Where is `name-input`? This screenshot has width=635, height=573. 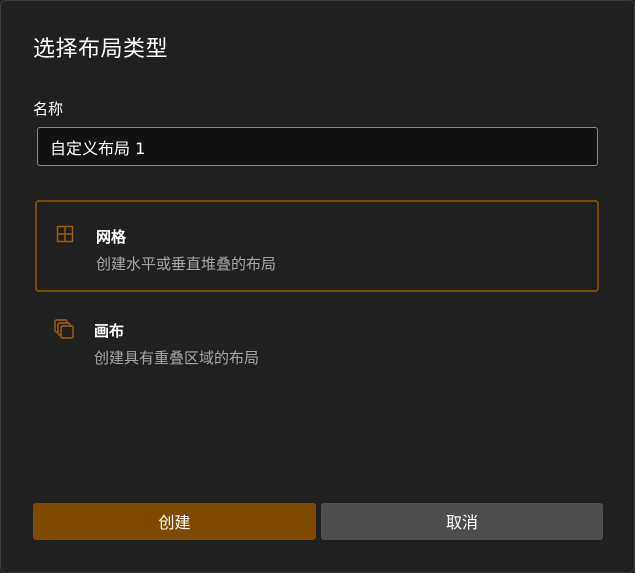 name-input is located at coordinates (317, 146).